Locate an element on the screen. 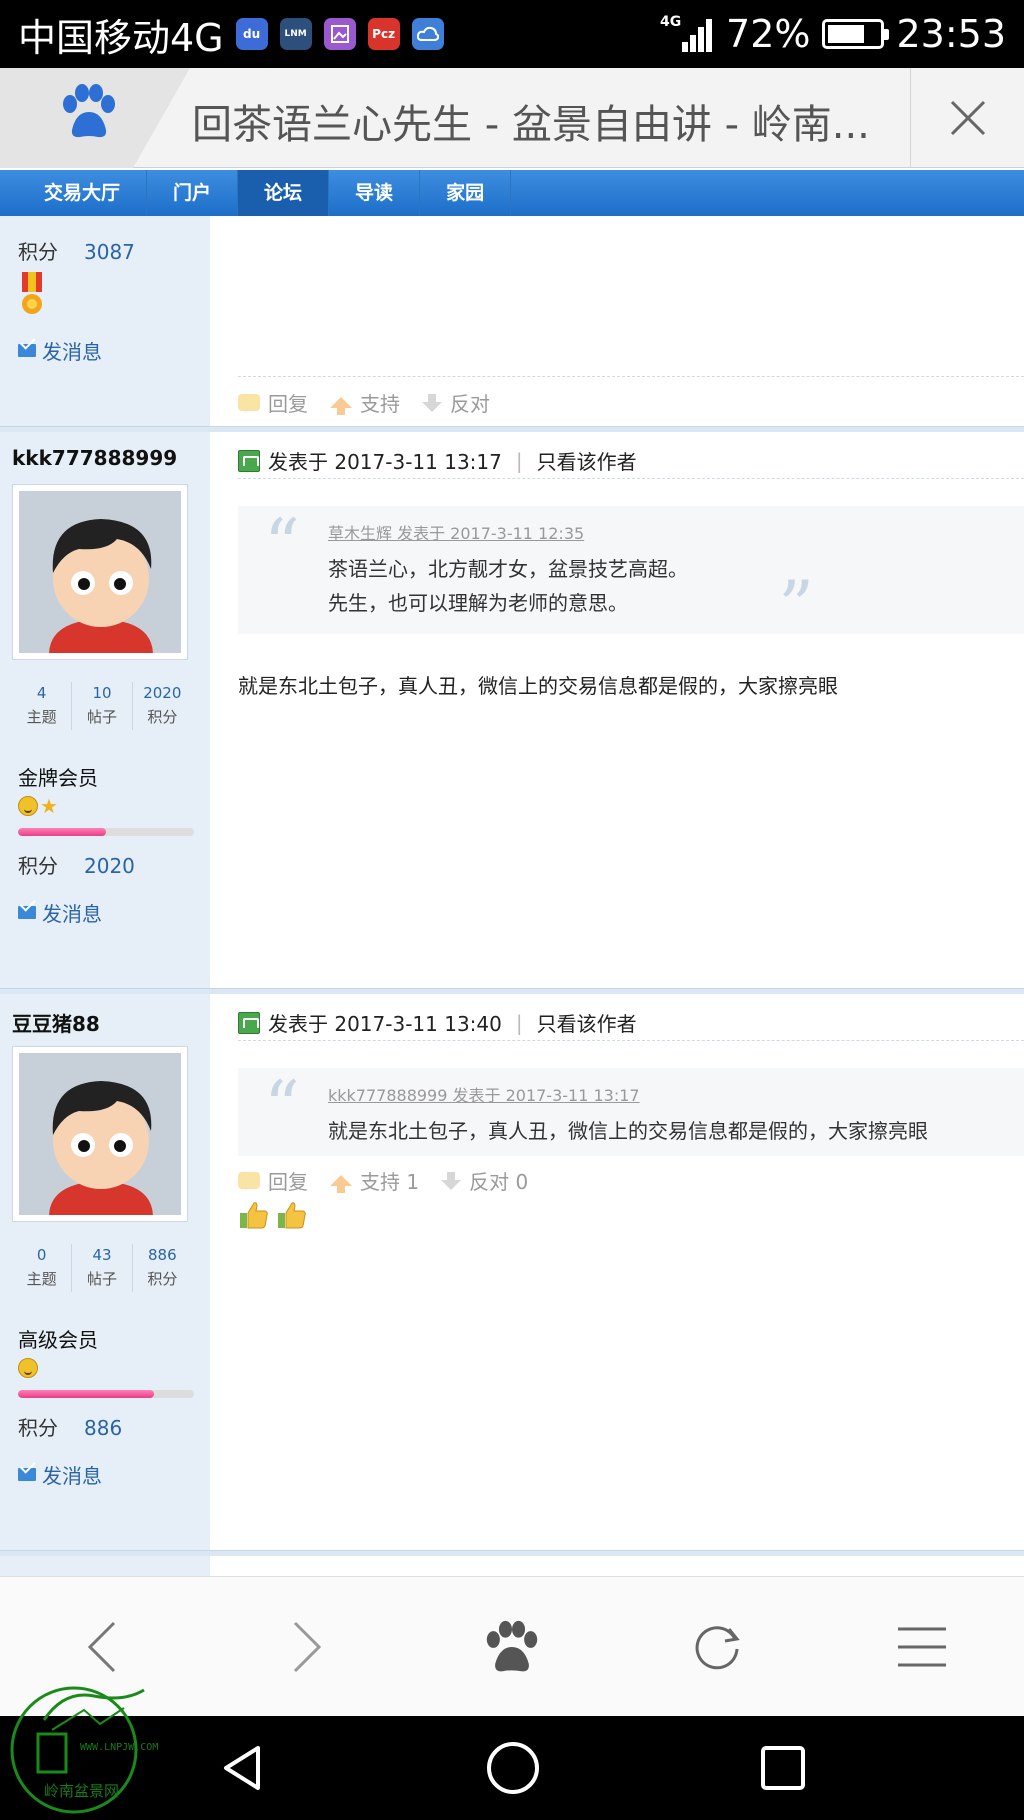 The width and height of the screenshot is (1024, 1820). cloud-app-icon is located at coordinates (427, 34).